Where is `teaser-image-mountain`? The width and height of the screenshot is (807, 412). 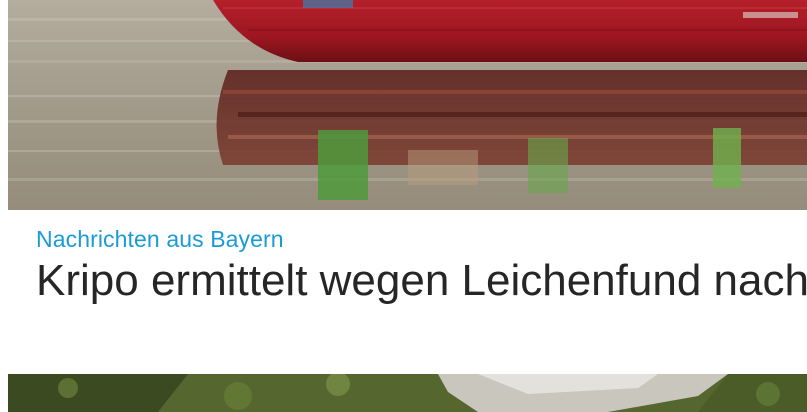
teaser-image-mountain is located at coordinates (407, 393).